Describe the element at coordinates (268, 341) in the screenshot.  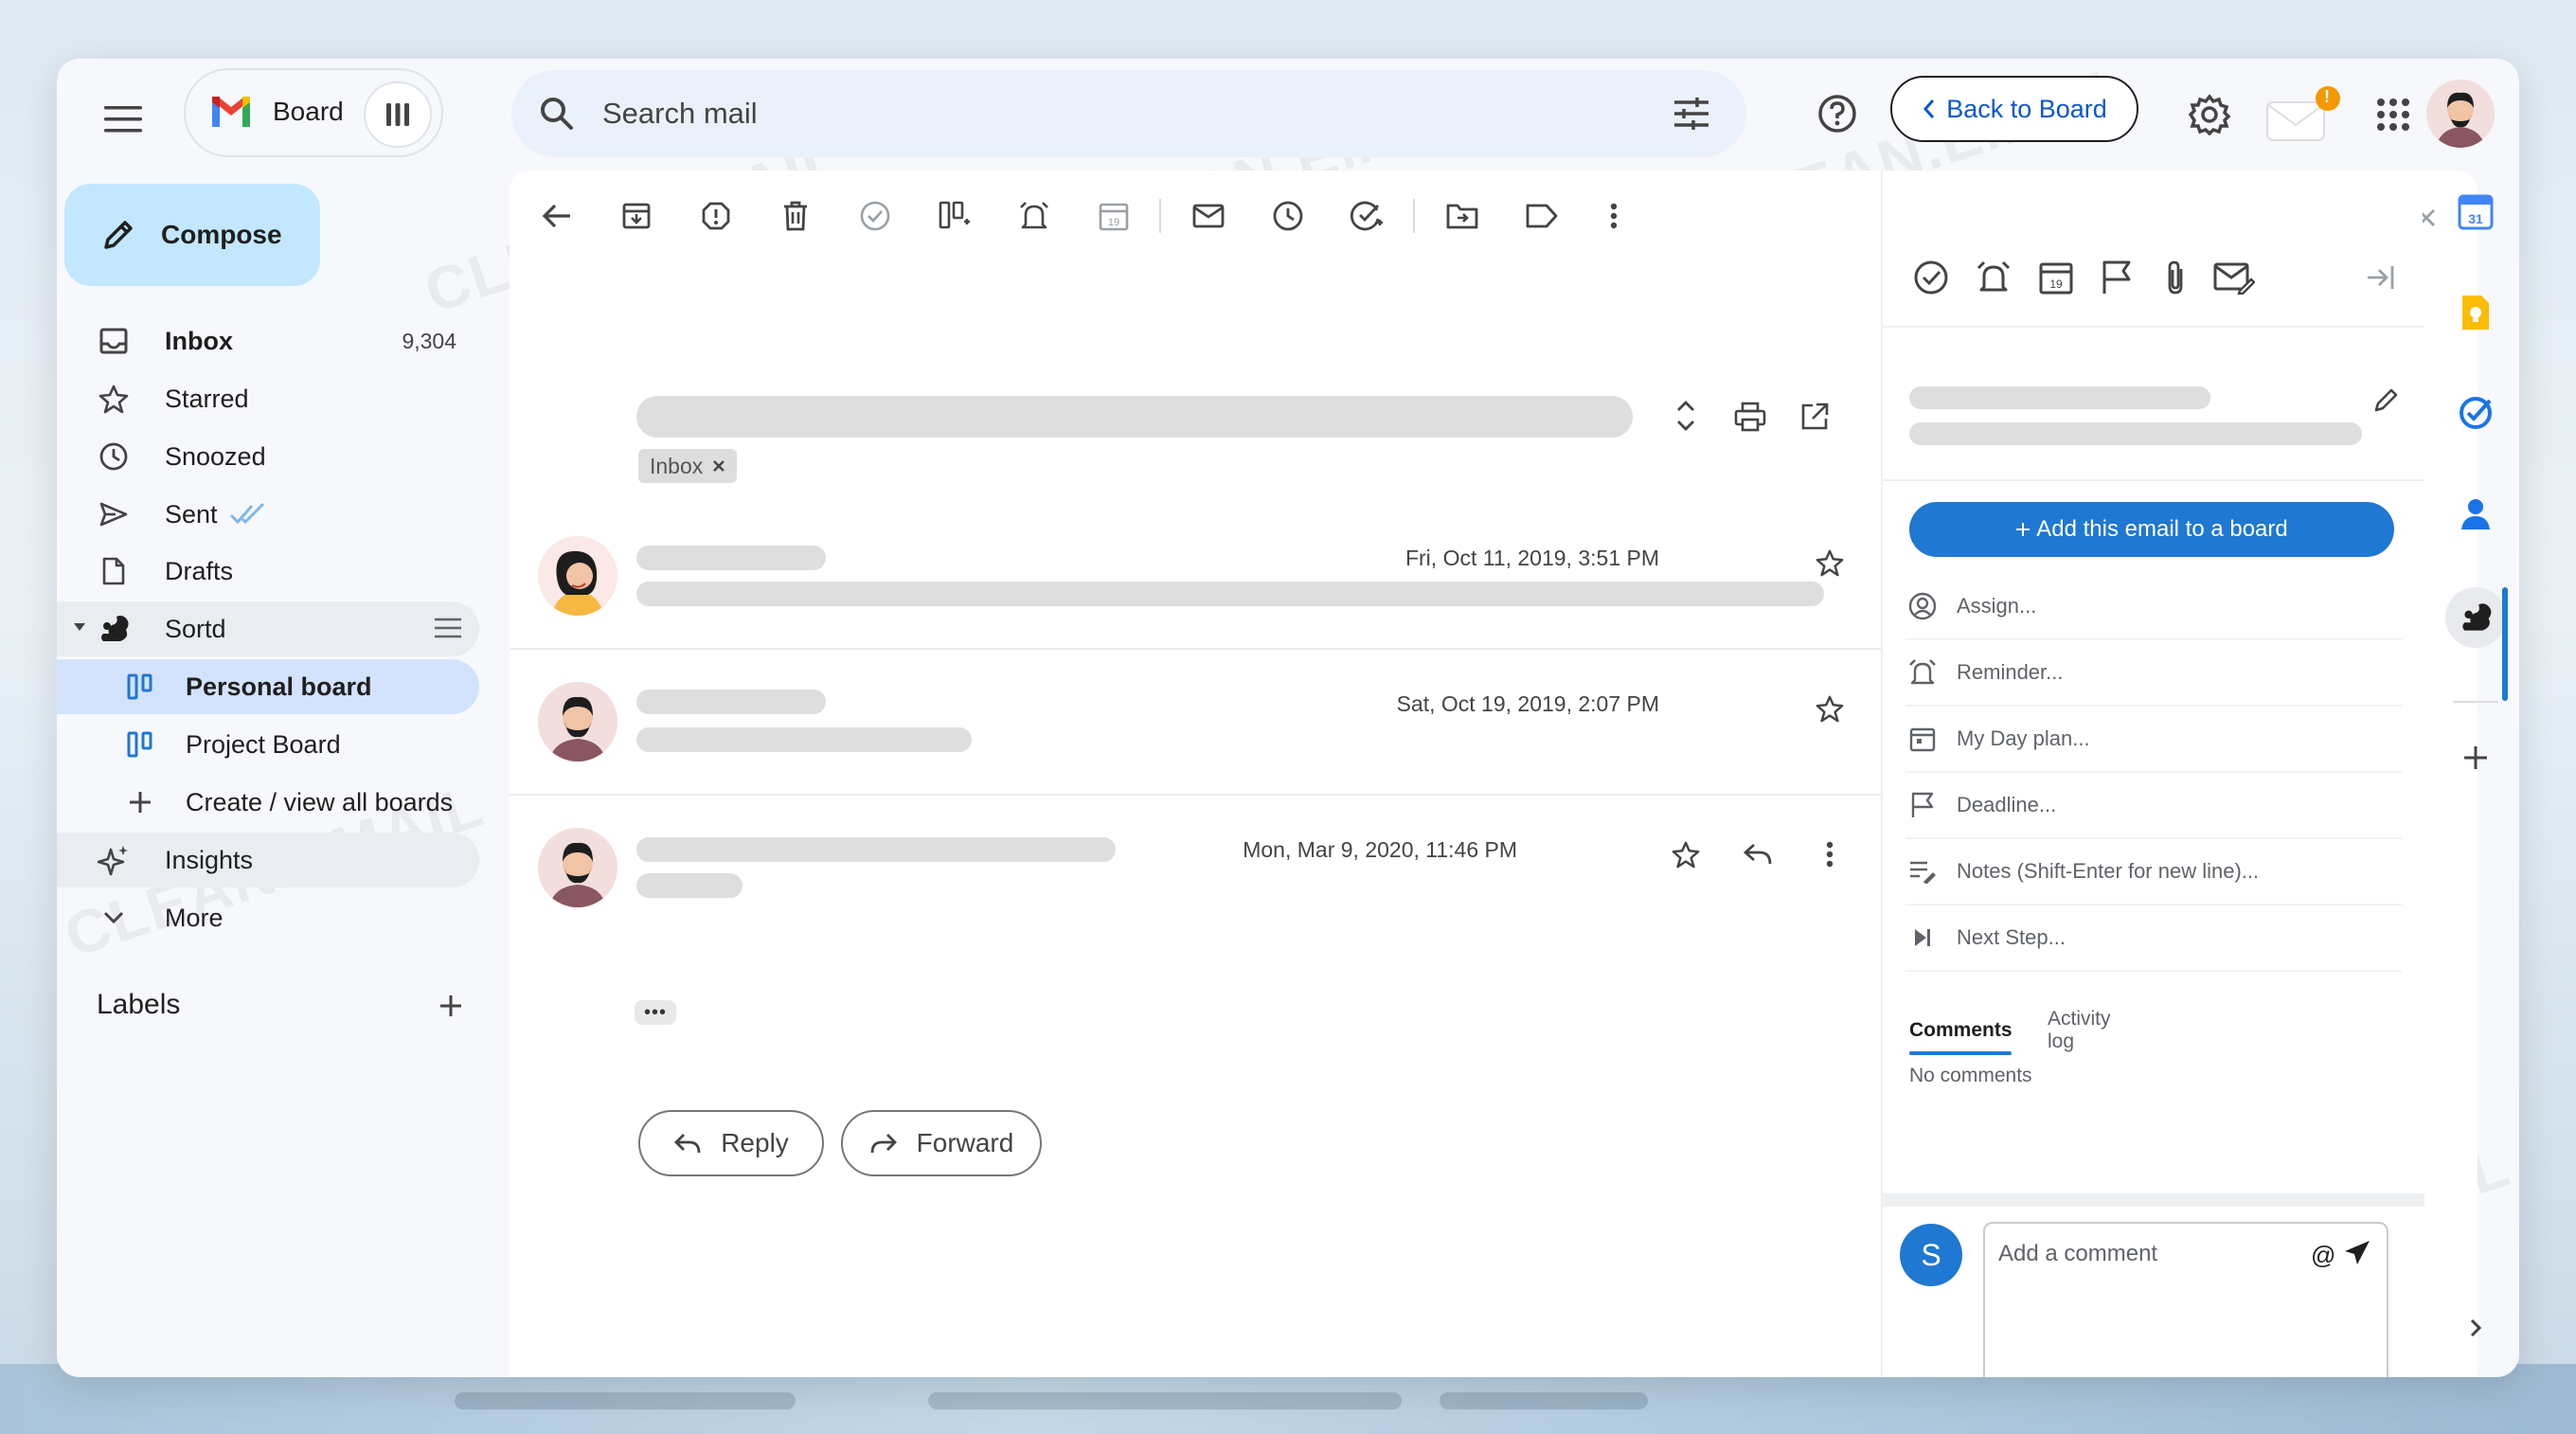
I see `nav-inbox: Inbox 9,304` at that location.